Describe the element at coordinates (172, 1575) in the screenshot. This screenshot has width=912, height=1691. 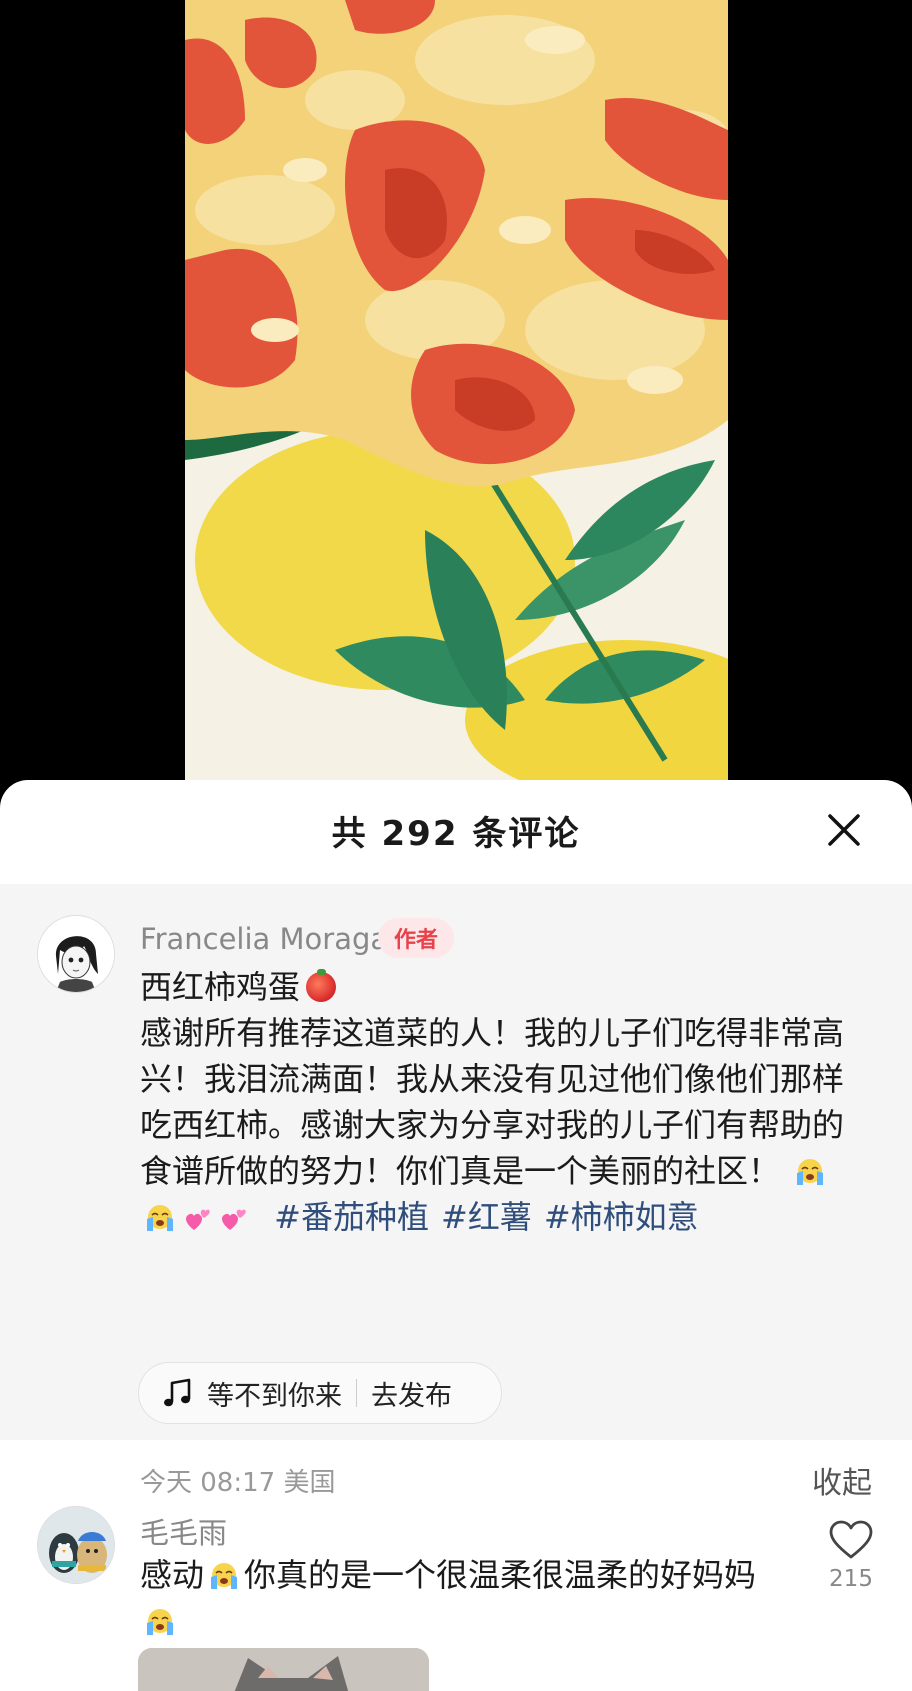
I see `reply-text-part: 感动` at that location.